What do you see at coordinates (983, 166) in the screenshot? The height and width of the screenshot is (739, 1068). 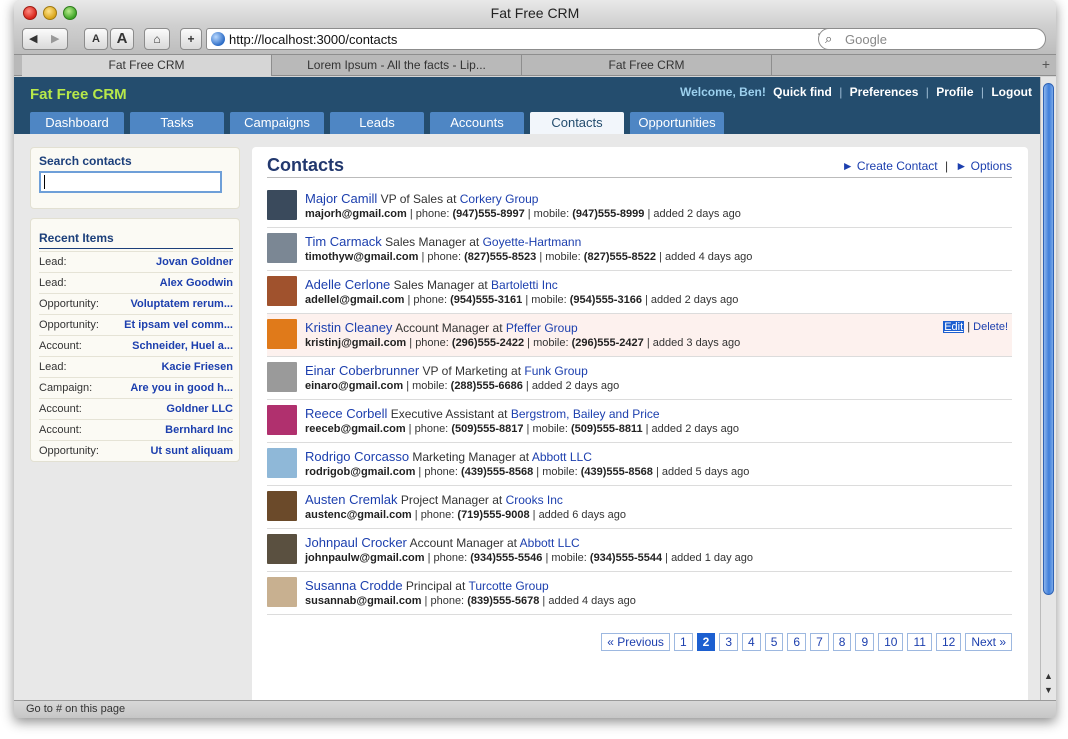 I see `options-link: ► Options` at bounding box center [983, 166].